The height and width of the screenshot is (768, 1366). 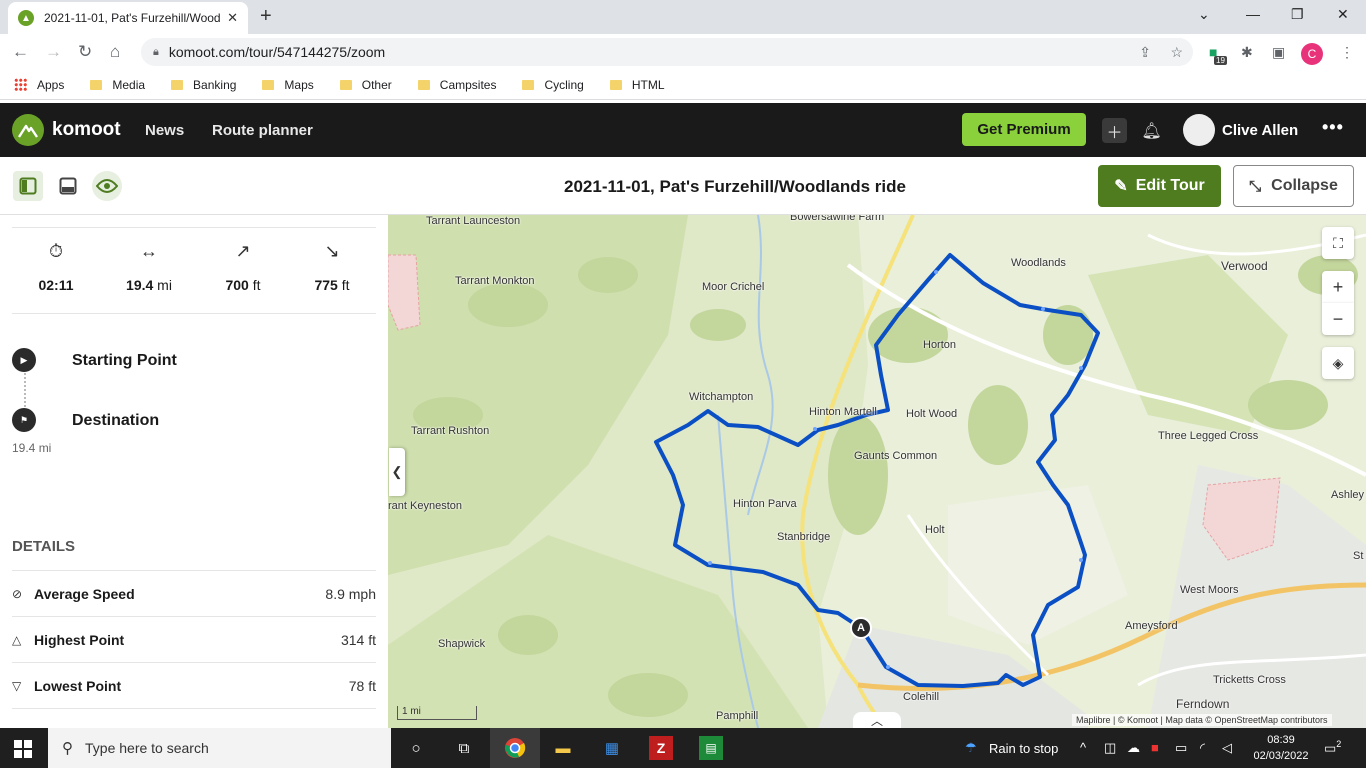 What do you see at coordinates (232, 18) in the screenshot?
I see `close-tab-icon: ✕` at bounding box center [232, 18].